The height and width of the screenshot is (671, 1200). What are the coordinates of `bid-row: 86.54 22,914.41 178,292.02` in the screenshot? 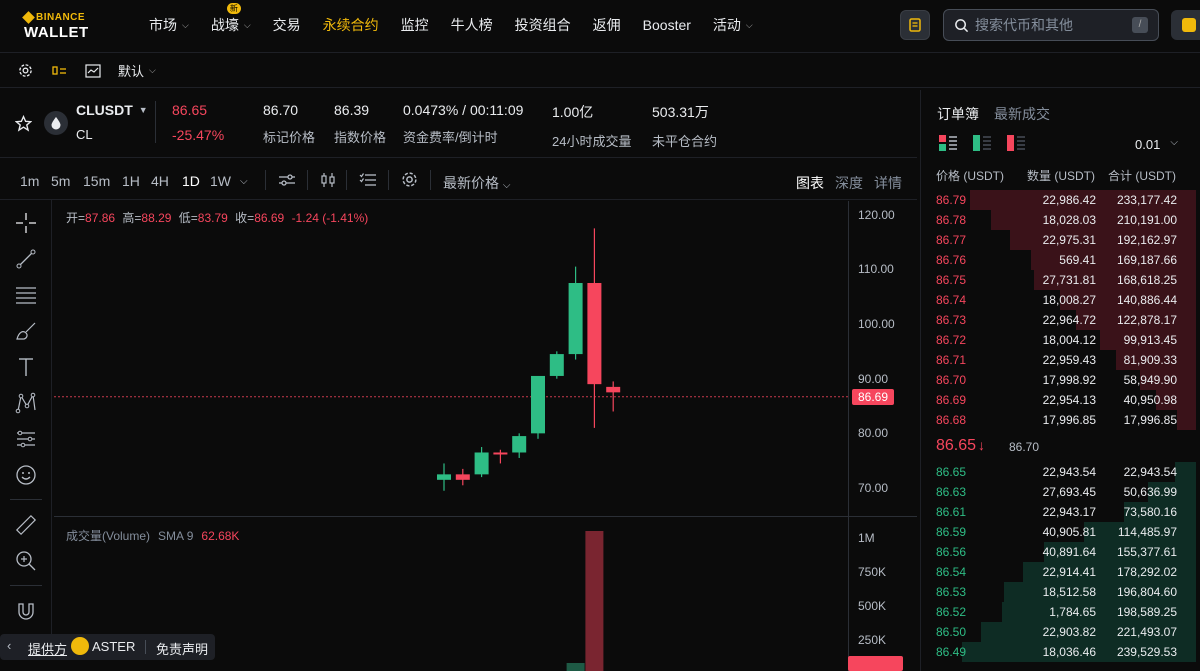 It's located at (1063, 572).